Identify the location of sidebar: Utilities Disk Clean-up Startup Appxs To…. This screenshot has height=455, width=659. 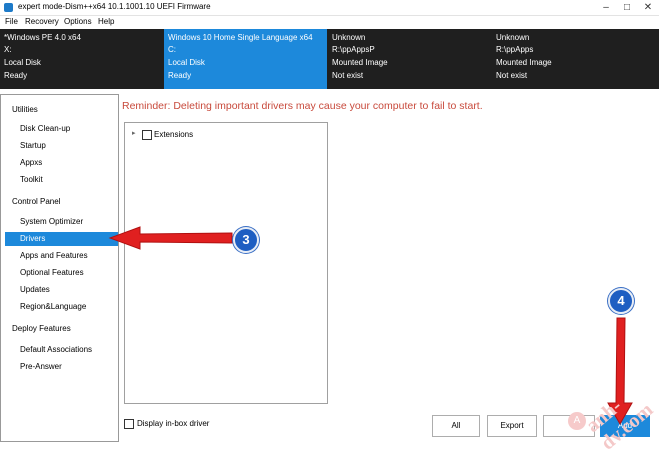
(59, 268).